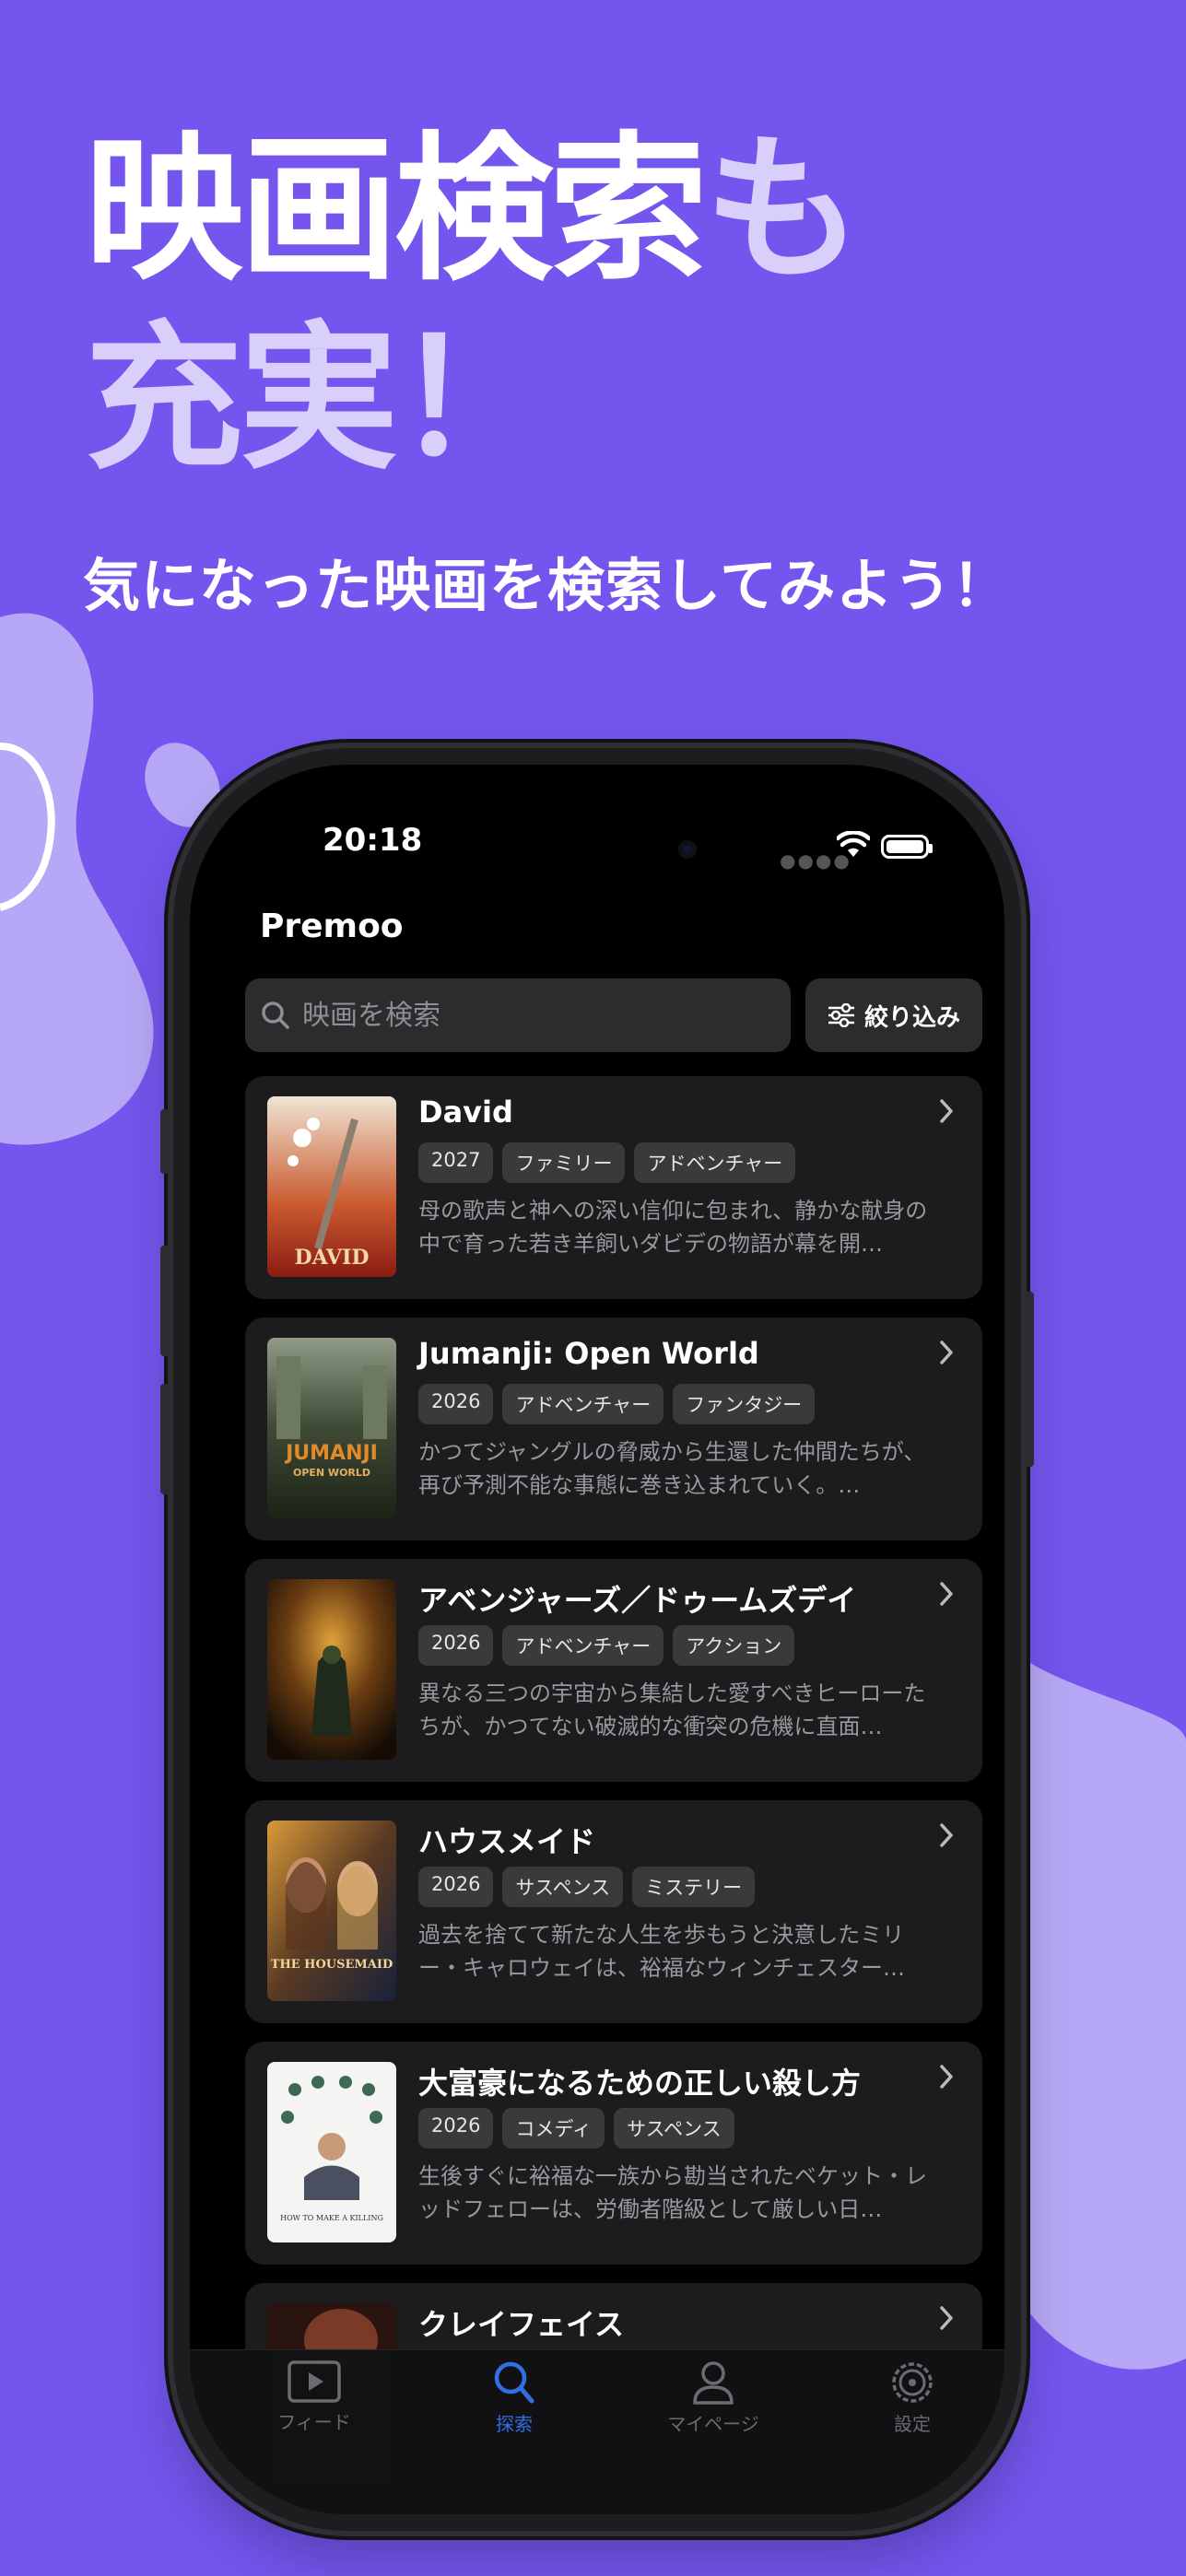 The height and width of the screenshot is (2576, 1186). I want to click on poster-image: HOW TO MAKE A KILLING, so click(331, 2152).